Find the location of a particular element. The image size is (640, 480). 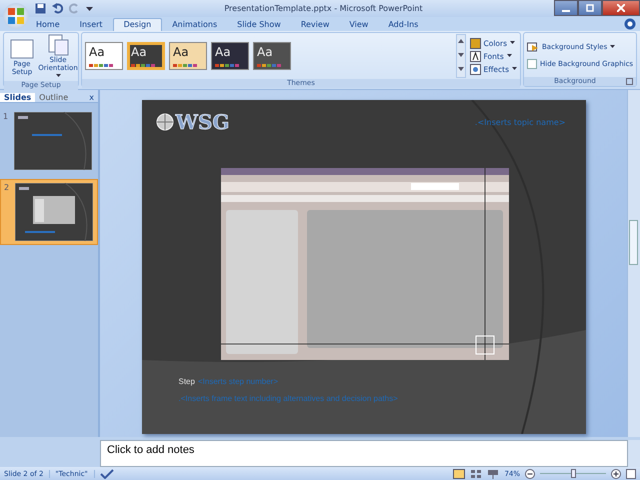

background-icon is located at coordinates (533, 47).